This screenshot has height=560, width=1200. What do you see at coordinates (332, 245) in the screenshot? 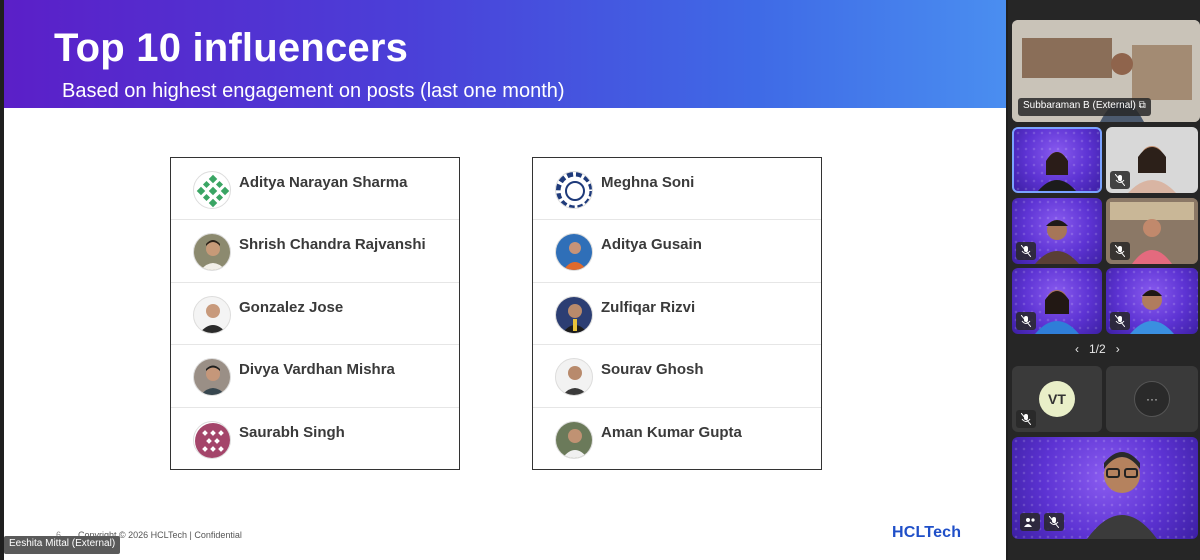
I see `influencer-name: Shrish Chandra Rajvanshi` at bounding box center [332, 245].